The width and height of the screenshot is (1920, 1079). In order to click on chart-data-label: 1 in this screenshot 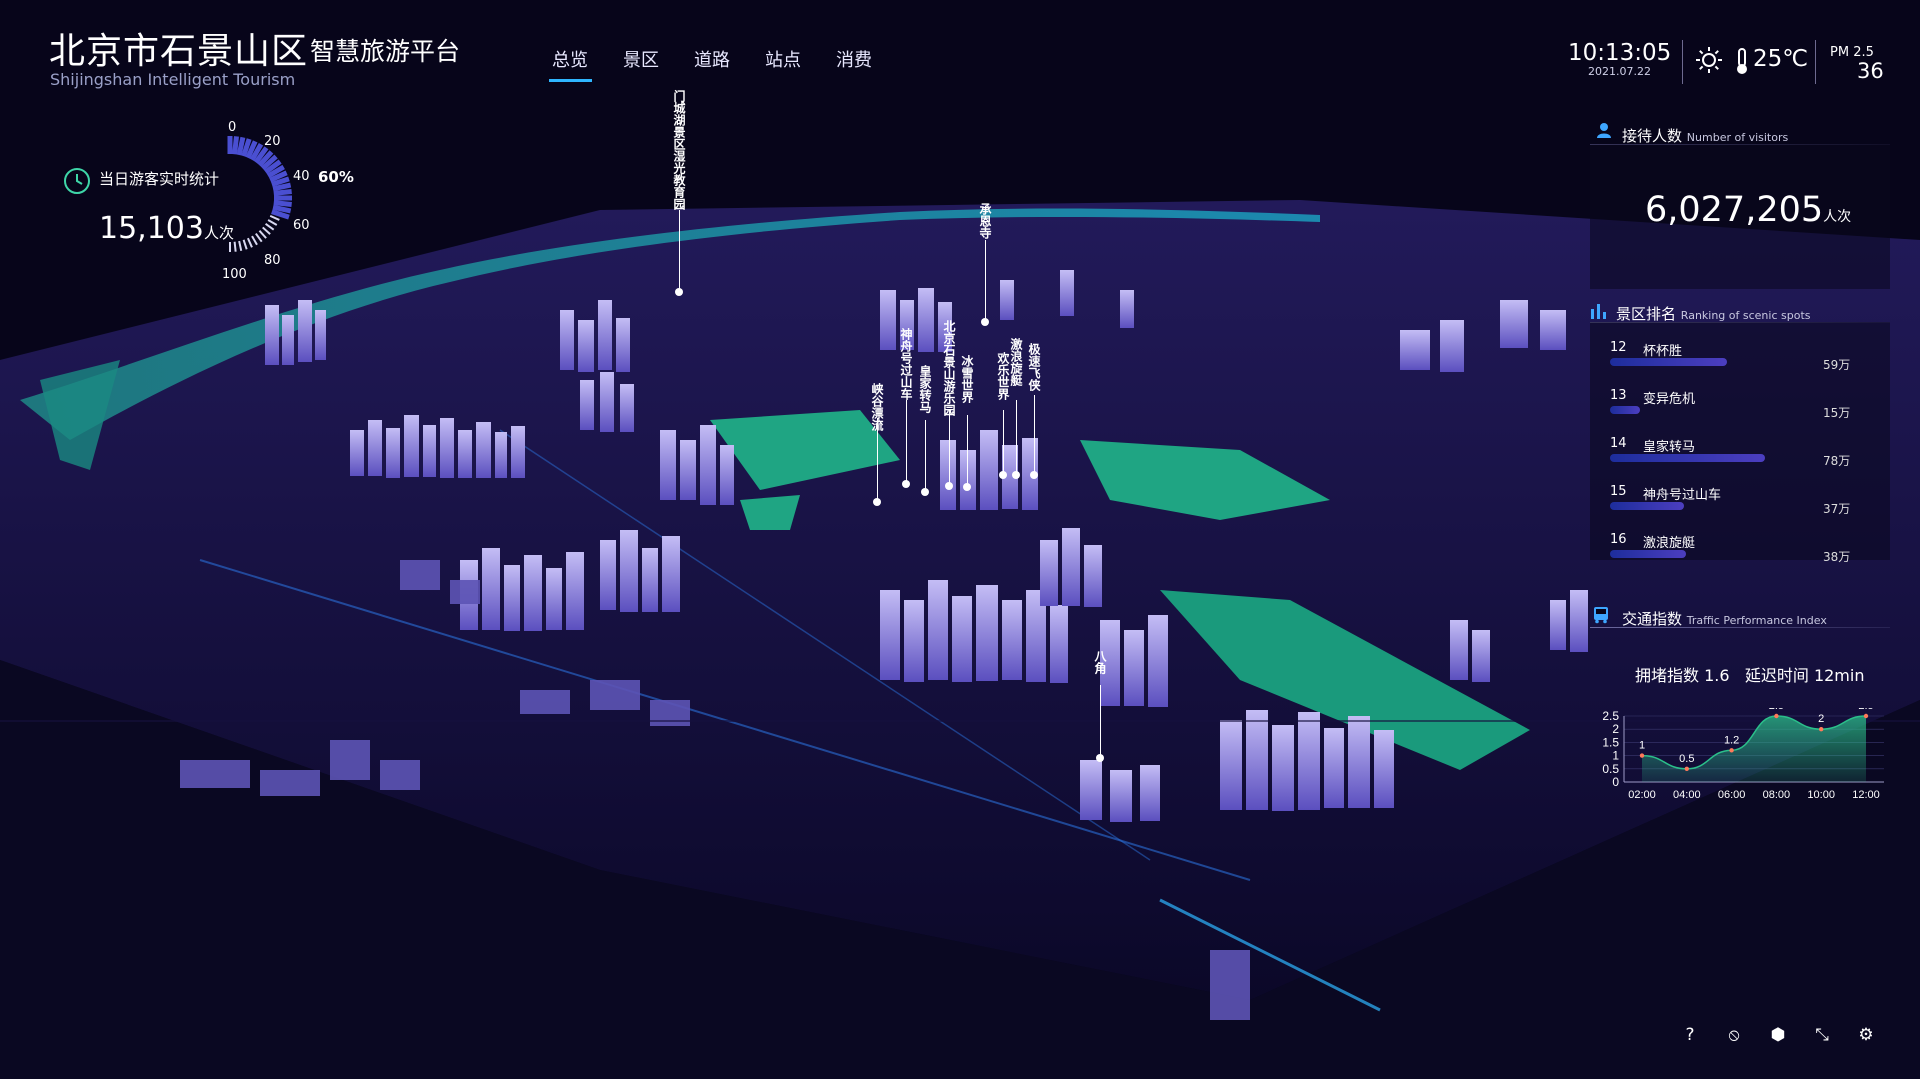, I will do `click(1642, 746)`.